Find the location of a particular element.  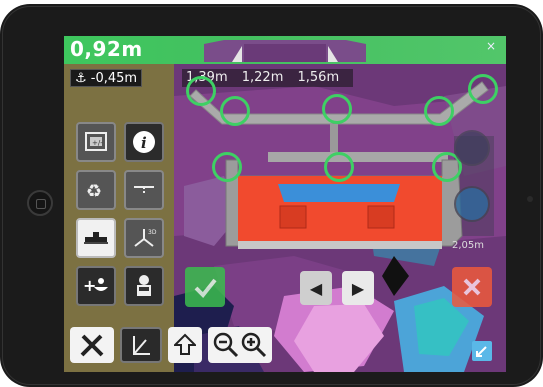

operator-icon is located at coordinates (144, 285).